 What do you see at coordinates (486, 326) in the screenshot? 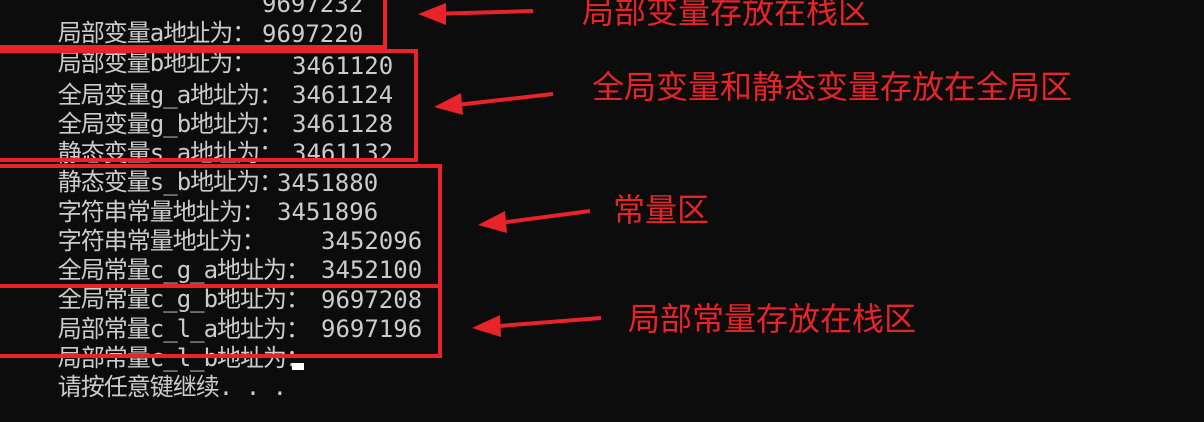
I see `arrowhead-local-consts` at bounding box center [486, 326].